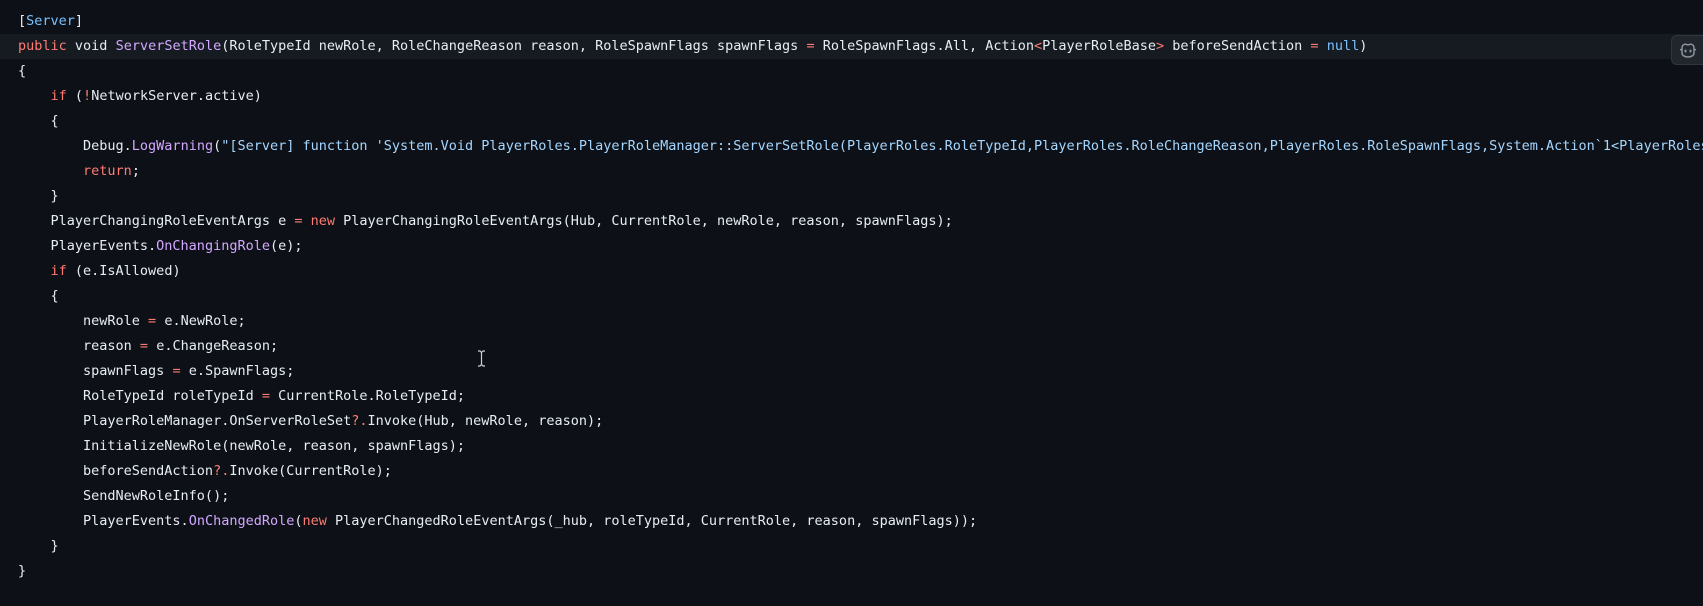 Image resolution: width=1703 pixels, height=606 pixels. Describe the element at coordinates (201, 321) in the screenshot. I see `code-token: e.NewRole;` at that location.